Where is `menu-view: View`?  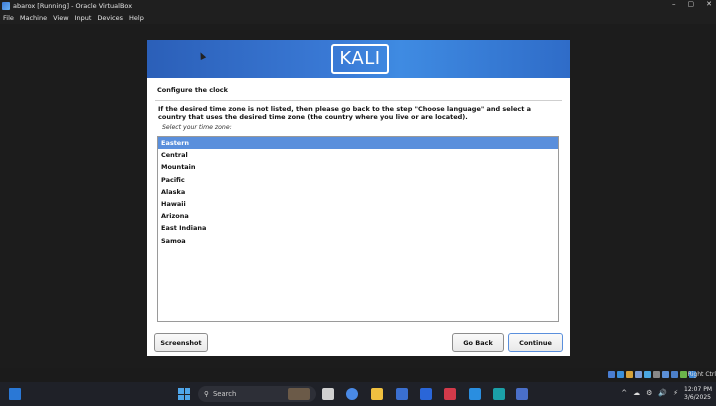 menu-view: View is located at coordinates (60, 18).